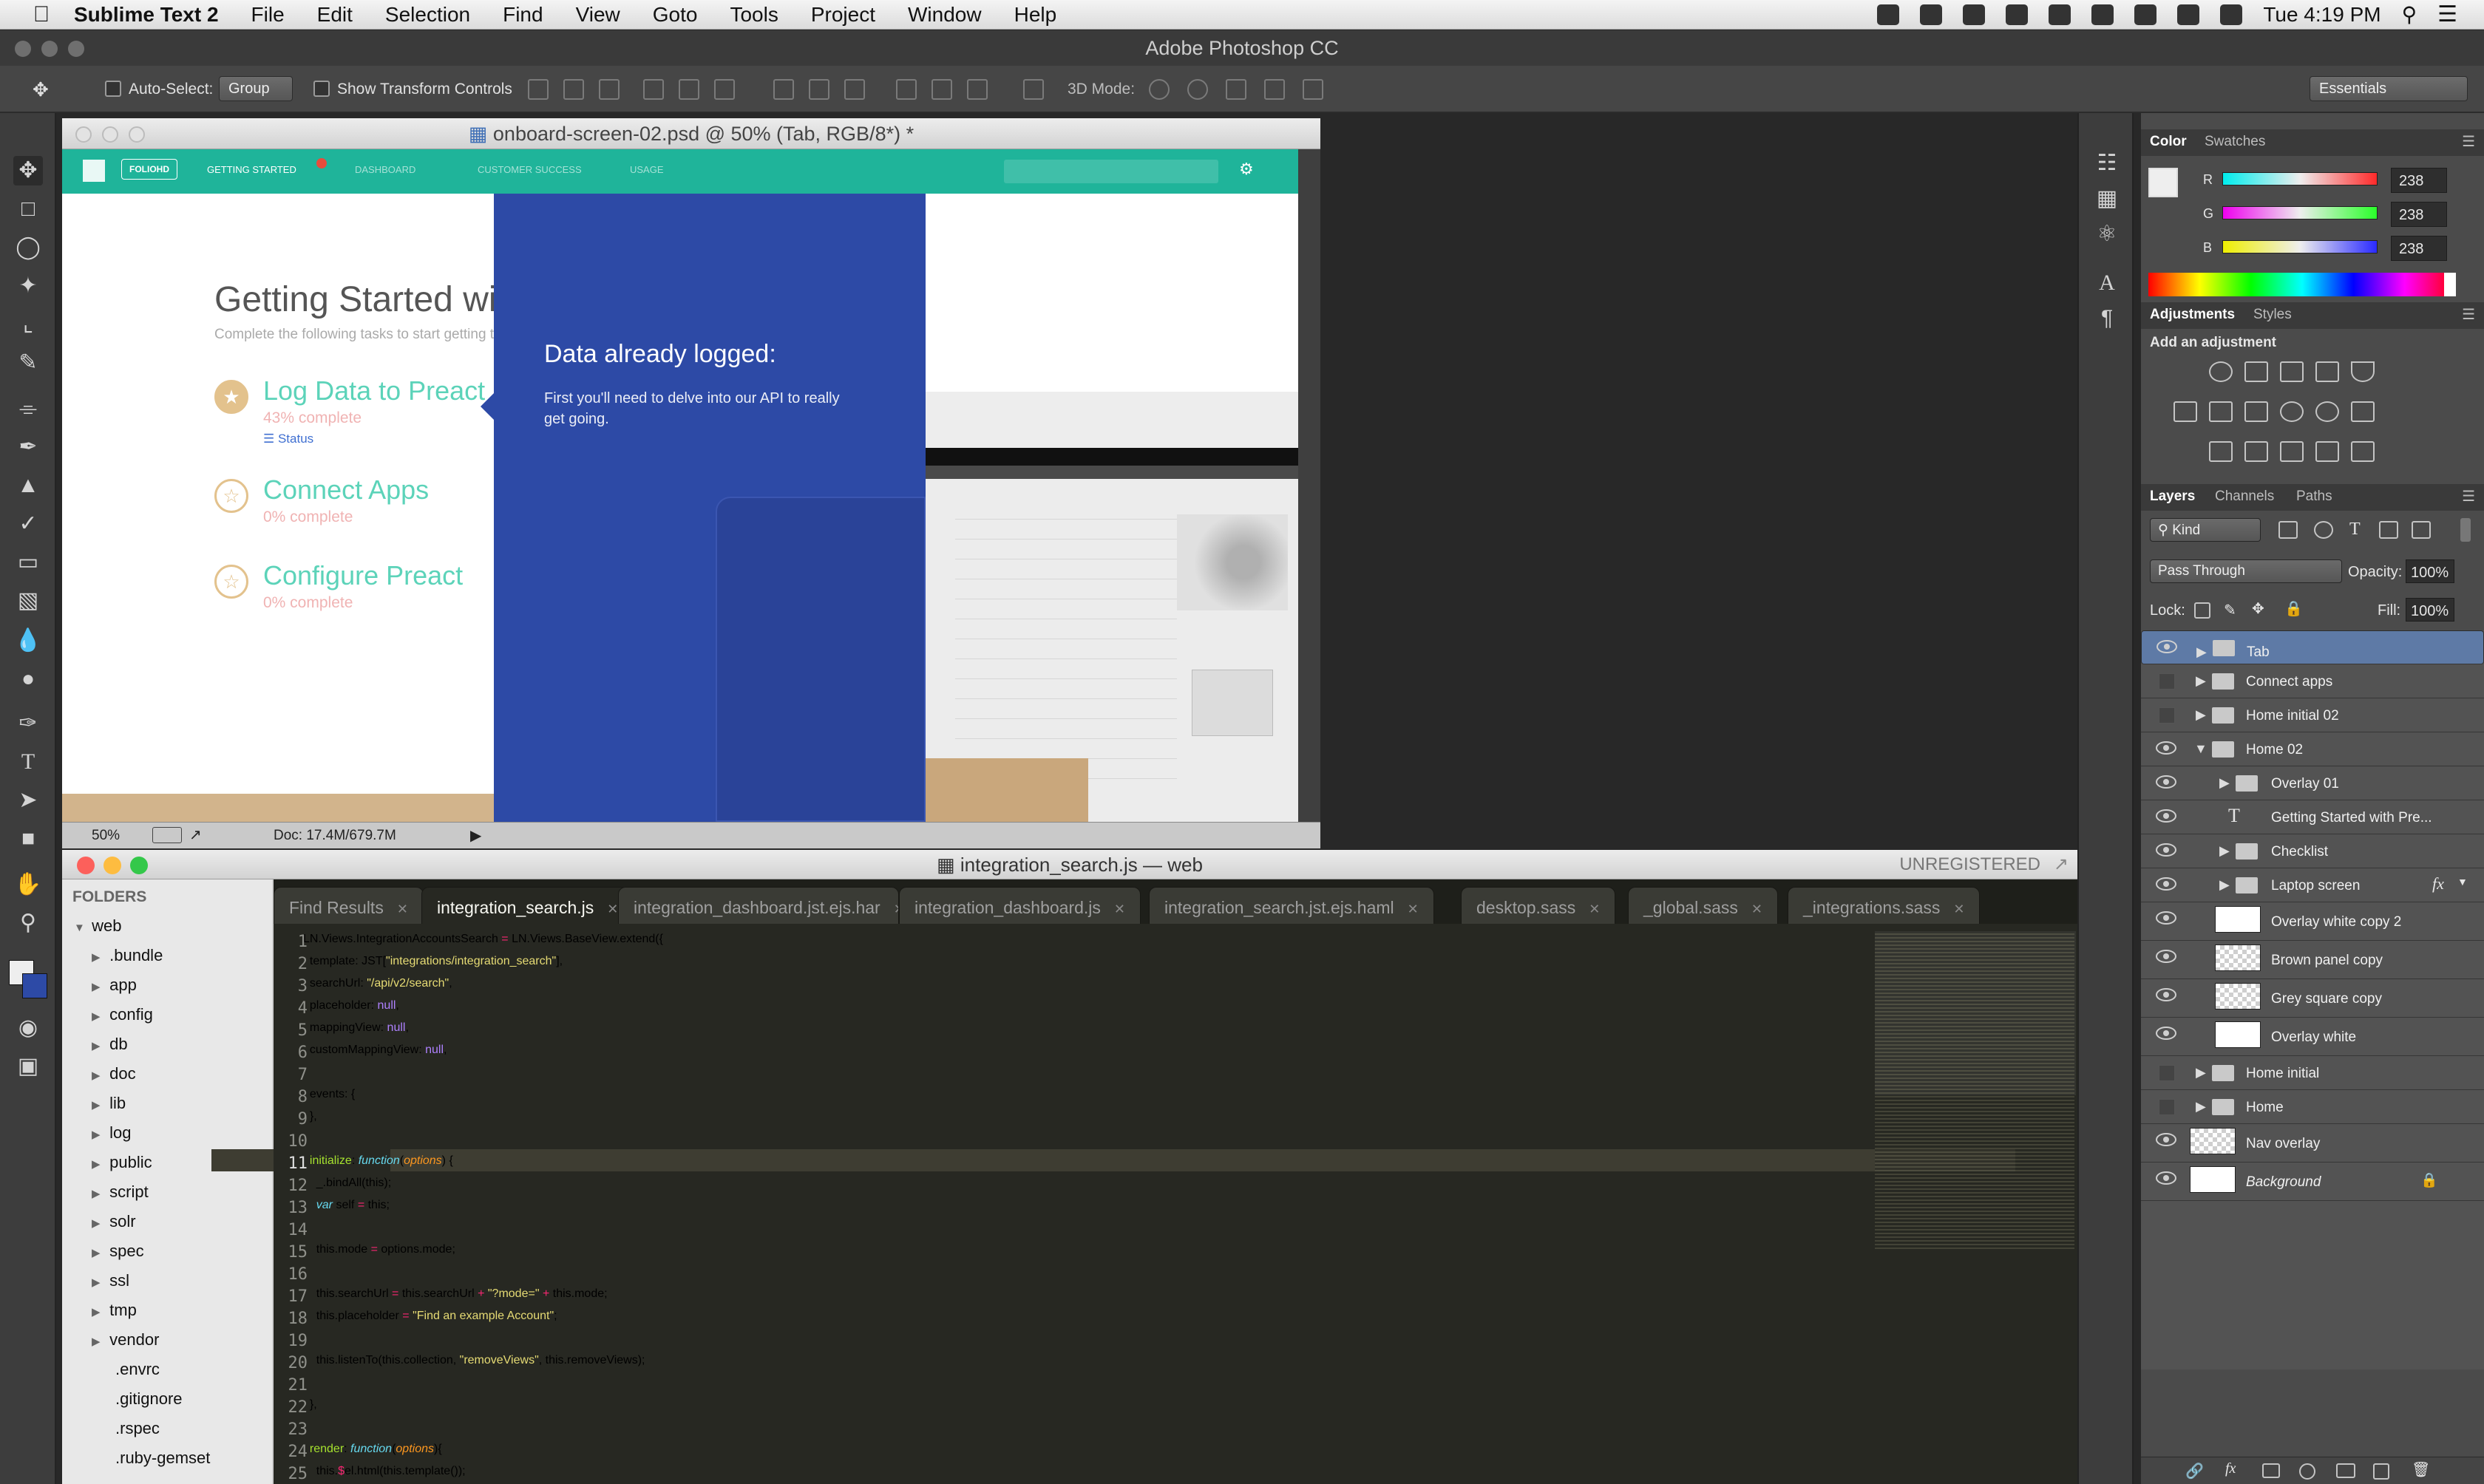 This screenshot has width=2484, height=1484. I want to click on layer-row: ▶ Connect apps, so click(2312, 681).